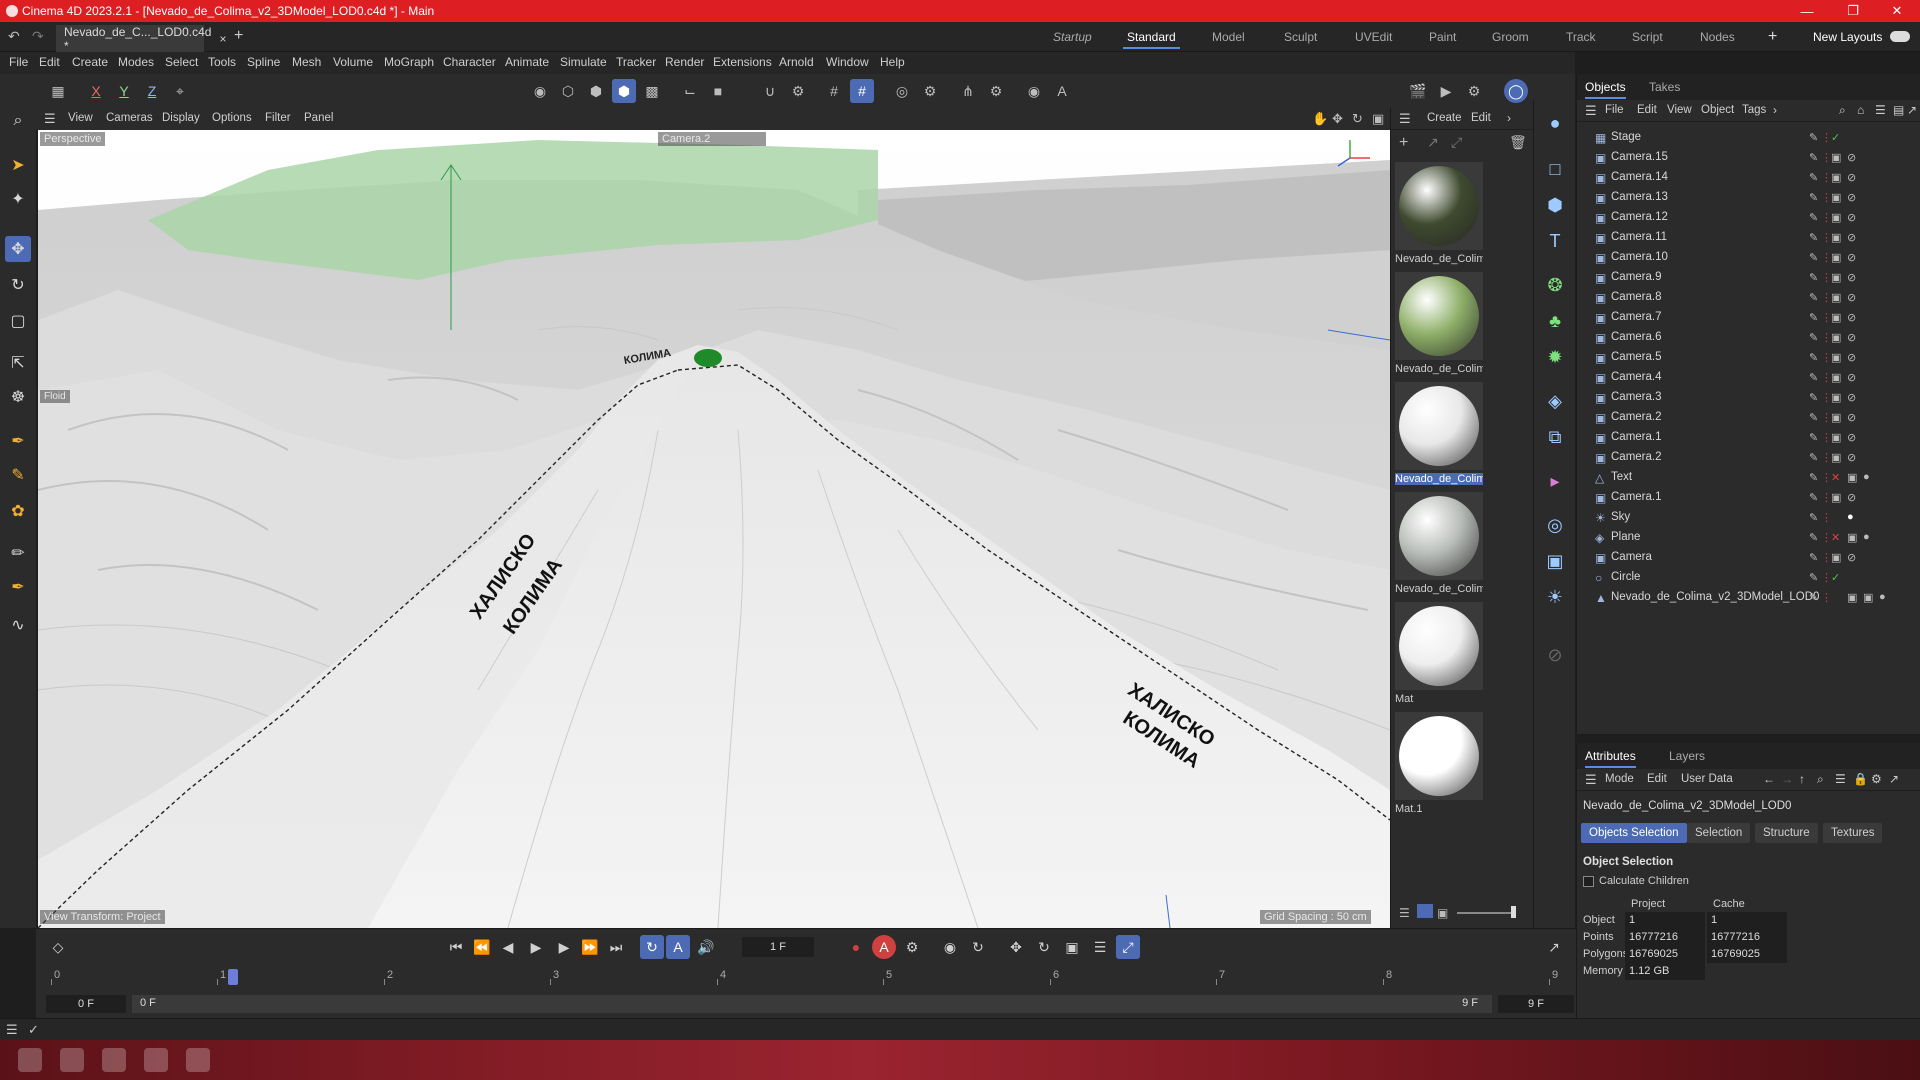 This screenshot has width=1920, height=1080. What do you see at coordinates (1748, 318) in the screenshot?
I see `object-row: ▣ Camera.7 ✎ ⋮ ▣ ⊘` at bounding box center [1748, 318].